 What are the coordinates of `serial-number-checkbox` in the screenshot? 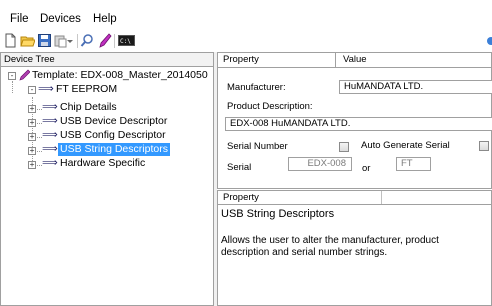 It's located at (344, 147).